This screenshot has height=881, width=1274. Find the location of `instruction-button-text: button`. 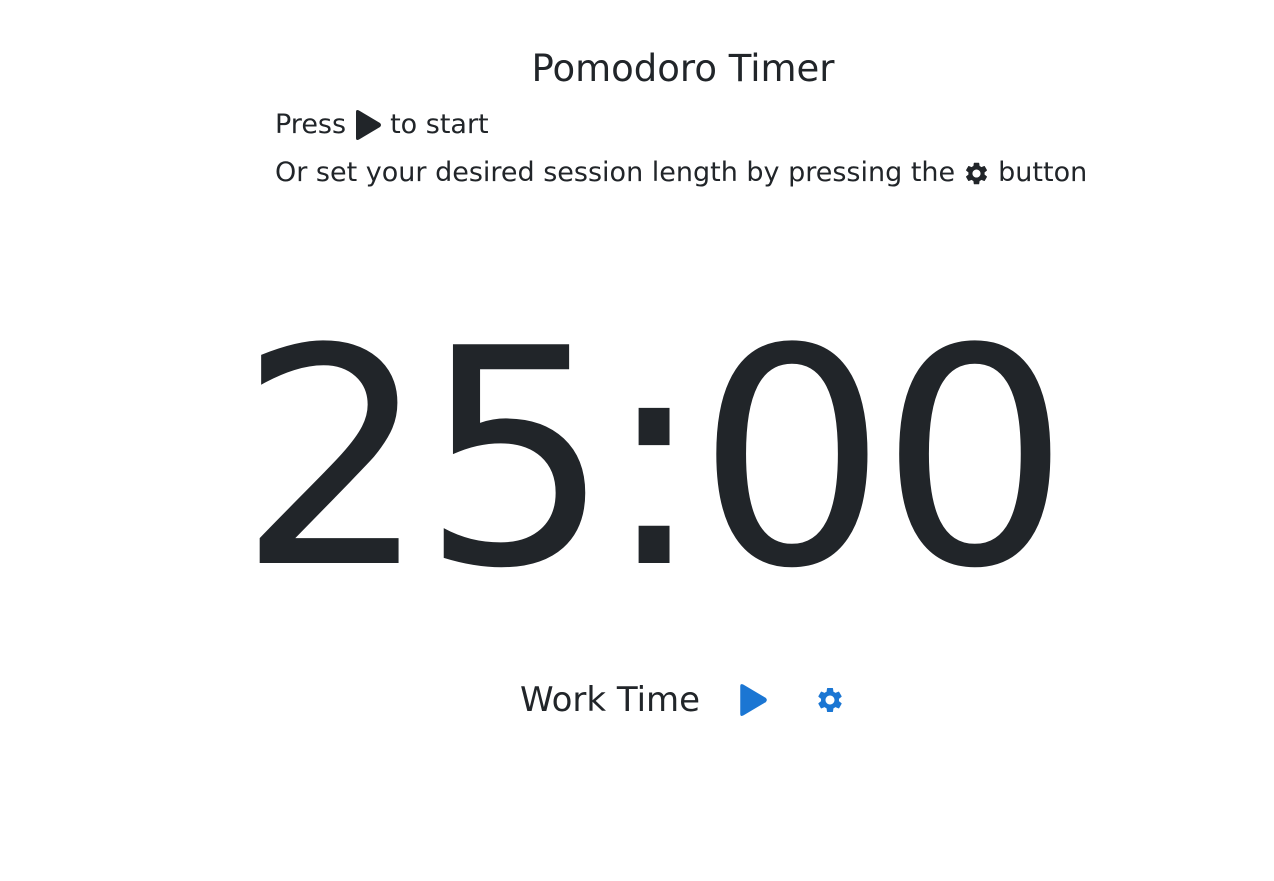

instruction-button-text: button is located at coordinates (1043, 172).